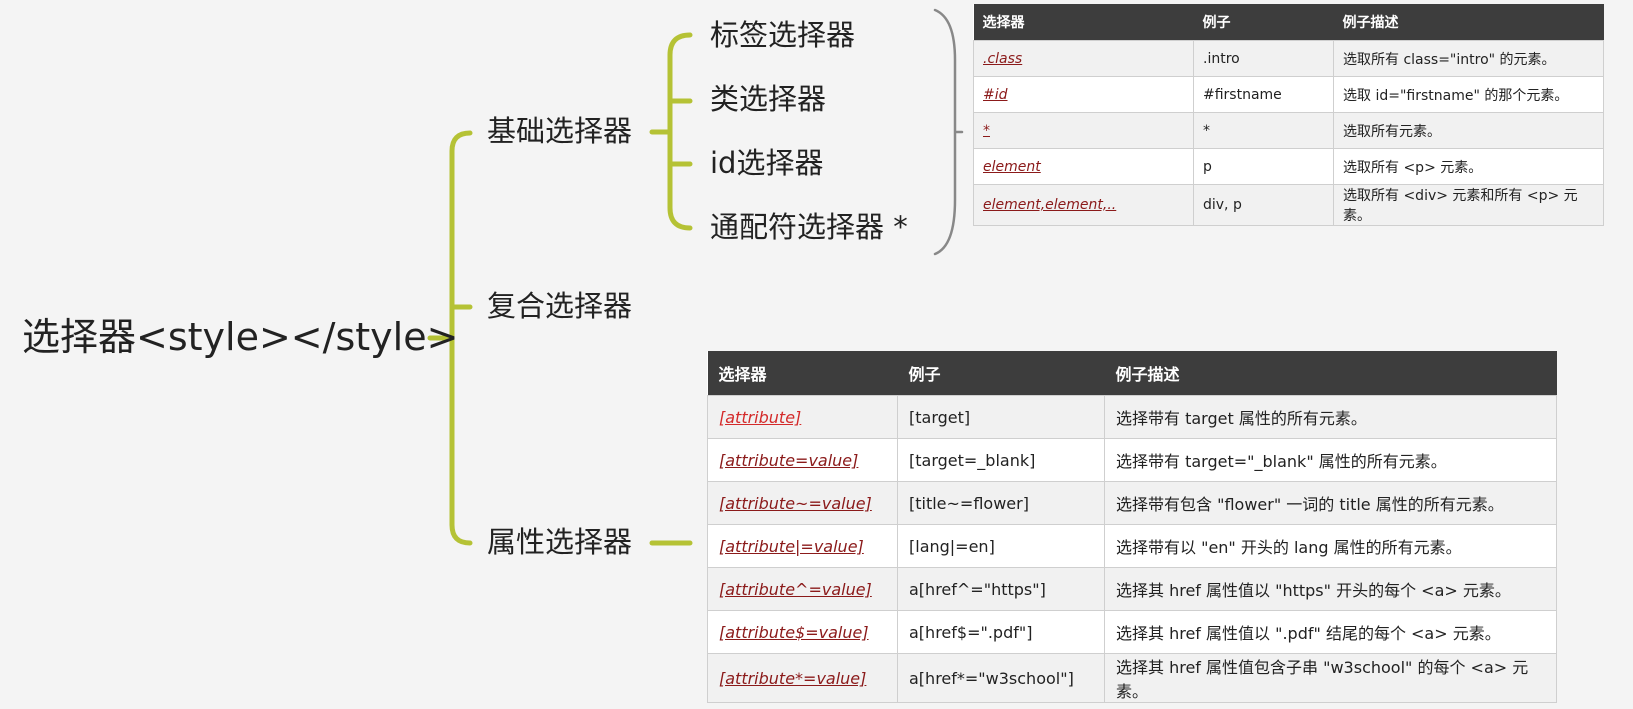 The width and height of the screenshot is (1633, 709). What do you see at coordinates (1330, 503) in the screenshot?
I see `description-cell: 选择带有包含 "flower" 一词的 title 属性的所有元素。` at bounding box center [1330, 503].